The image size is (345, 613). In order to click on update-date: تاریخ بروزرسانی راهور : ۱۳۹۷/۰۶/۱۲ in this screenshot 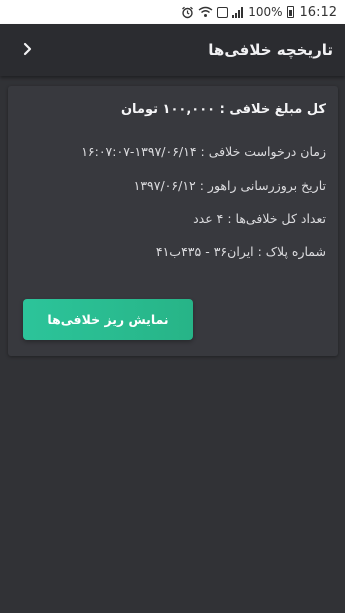, I will do `click(229, 185)`.